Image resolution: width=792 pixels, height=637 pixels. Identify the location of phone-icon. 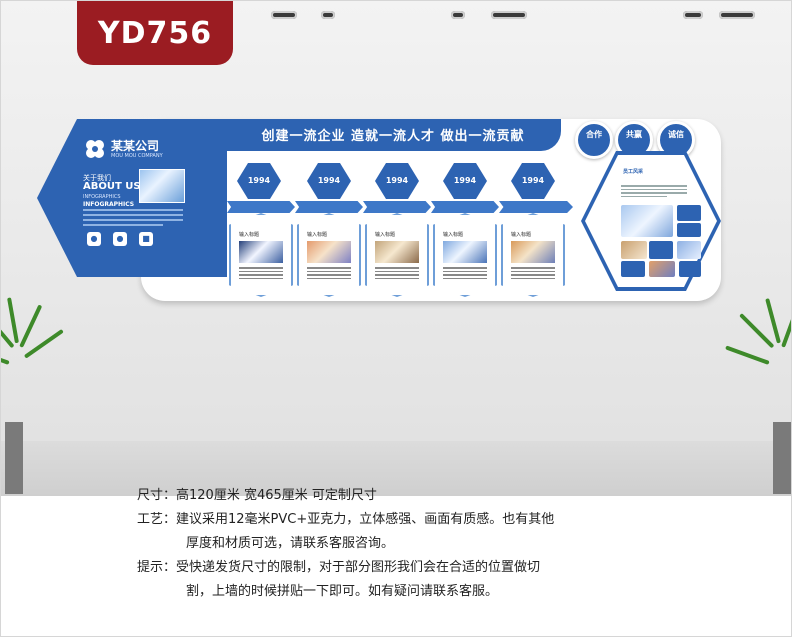
(690, 269).